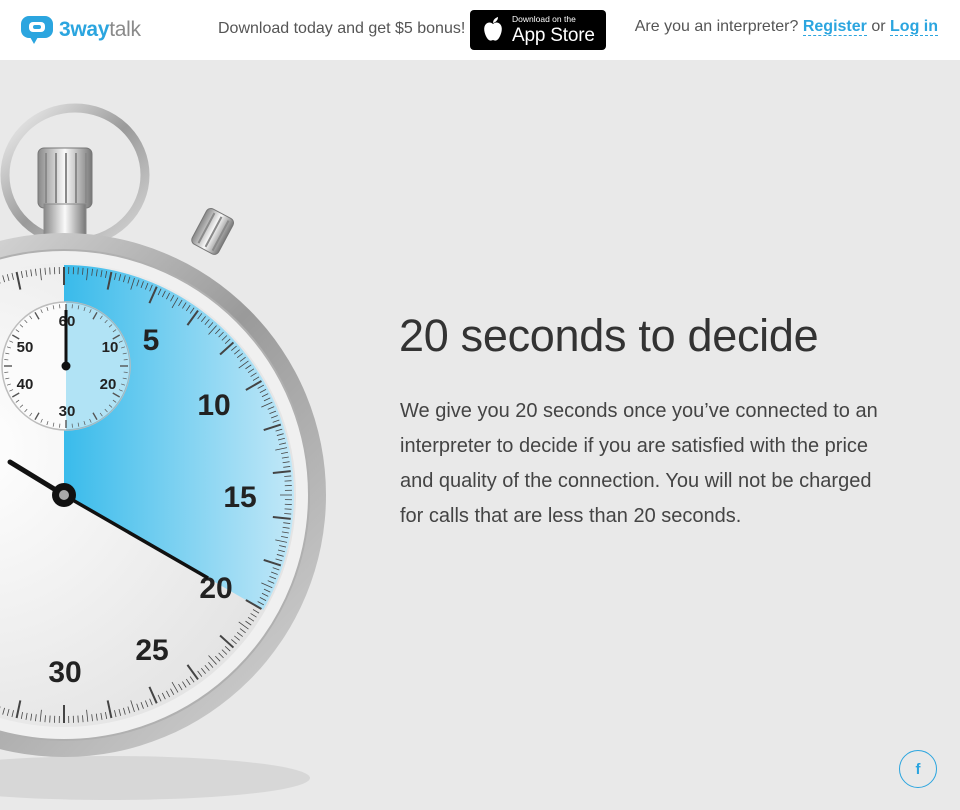 The height and width of the screenshot is (810, 960). Describe the element at coordinates (544, 19) in the screenshot. I see `appstore-small-label: Download on the` at that location.